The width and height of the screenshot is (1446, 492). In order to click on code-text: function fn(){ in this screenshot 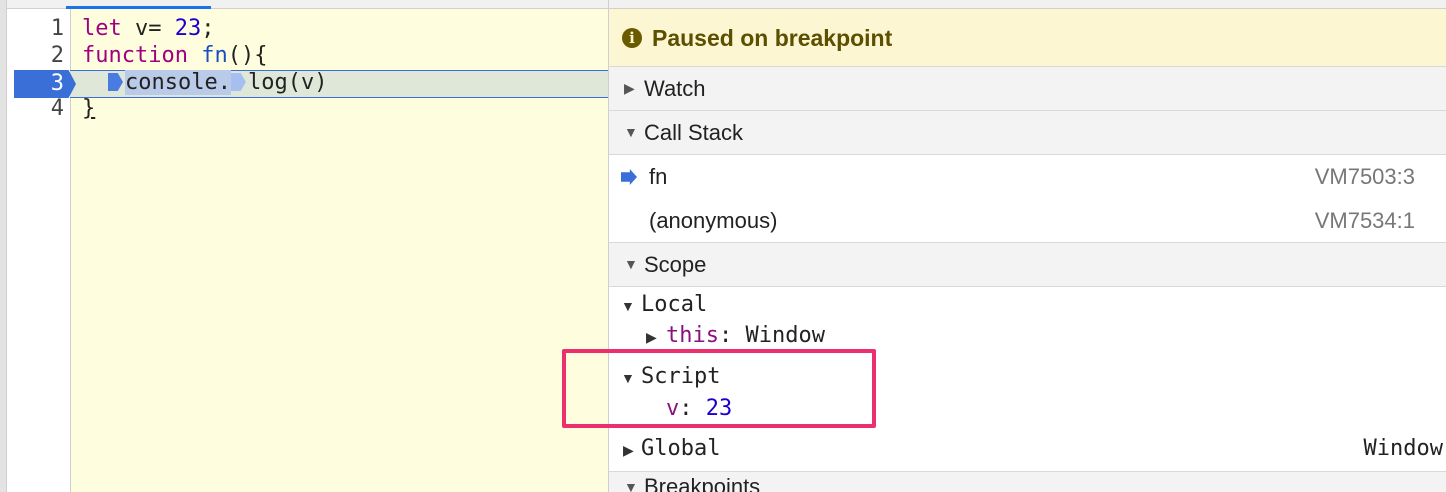, I will do `click(174, 56)`.